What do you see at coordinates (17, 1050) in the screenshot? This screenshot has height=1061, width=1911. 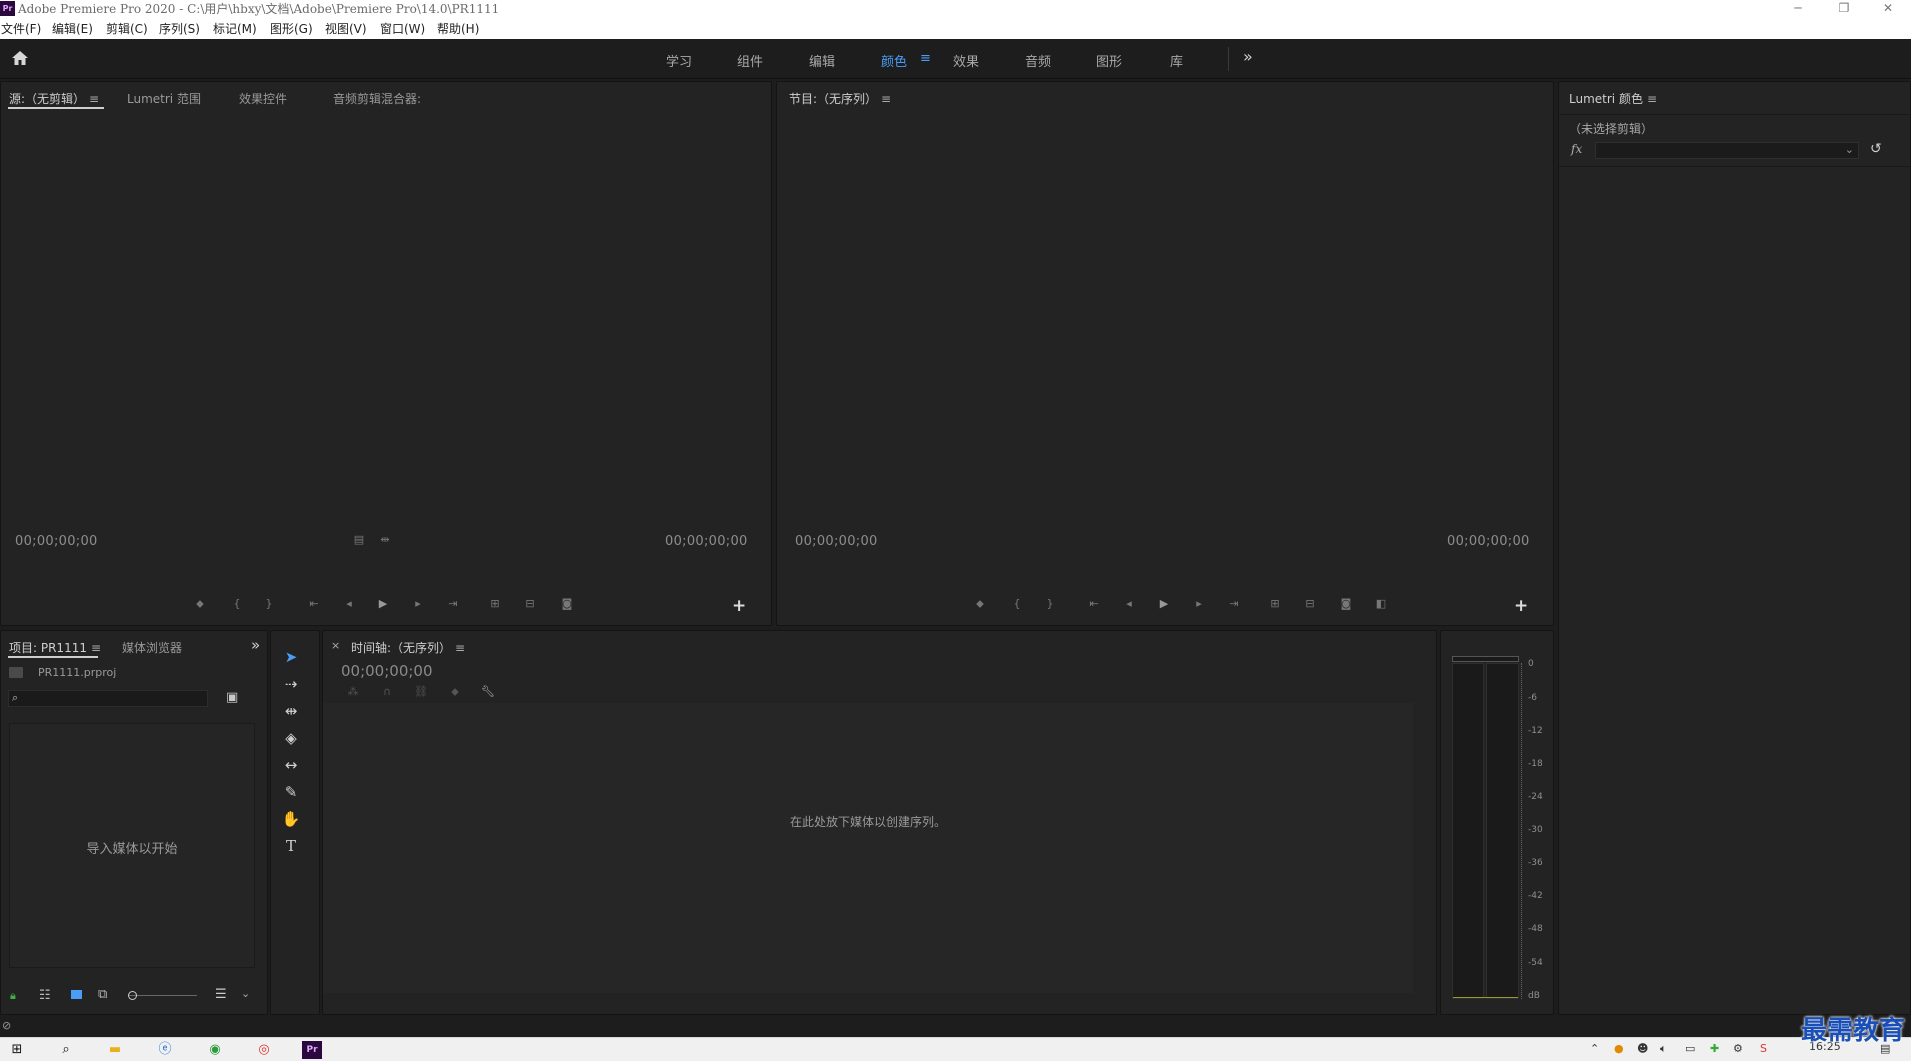 I see `windows-start-icon: ⊞` at bounding box center [17, 1050].